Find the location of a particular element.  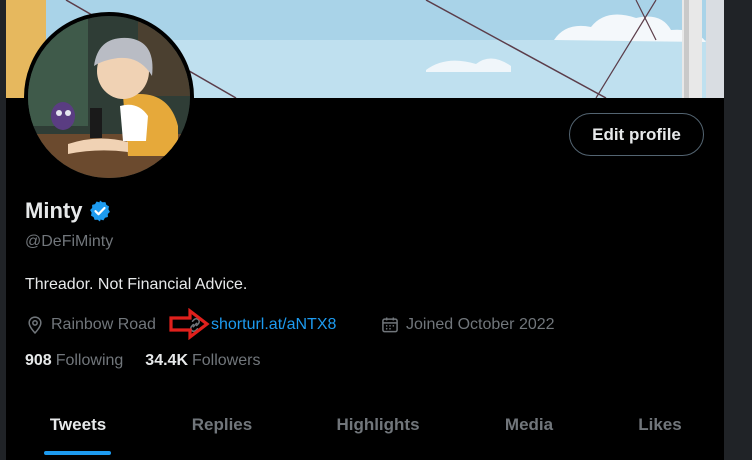

profile-tabs: Tweets Replies Highlights Media Likes is located at coordinates (365, 425).